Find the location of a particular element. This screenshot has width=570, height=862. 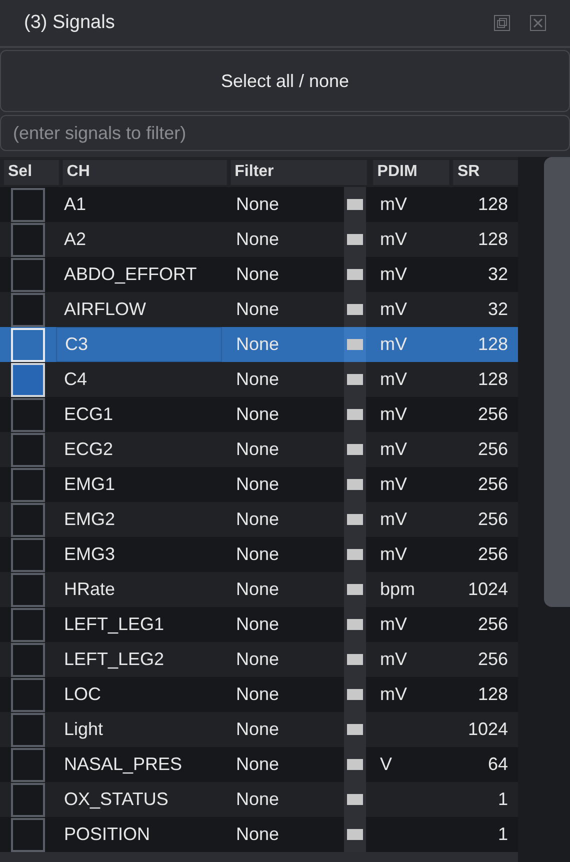

channel-name: A1 is located at coordinates (75, 204).